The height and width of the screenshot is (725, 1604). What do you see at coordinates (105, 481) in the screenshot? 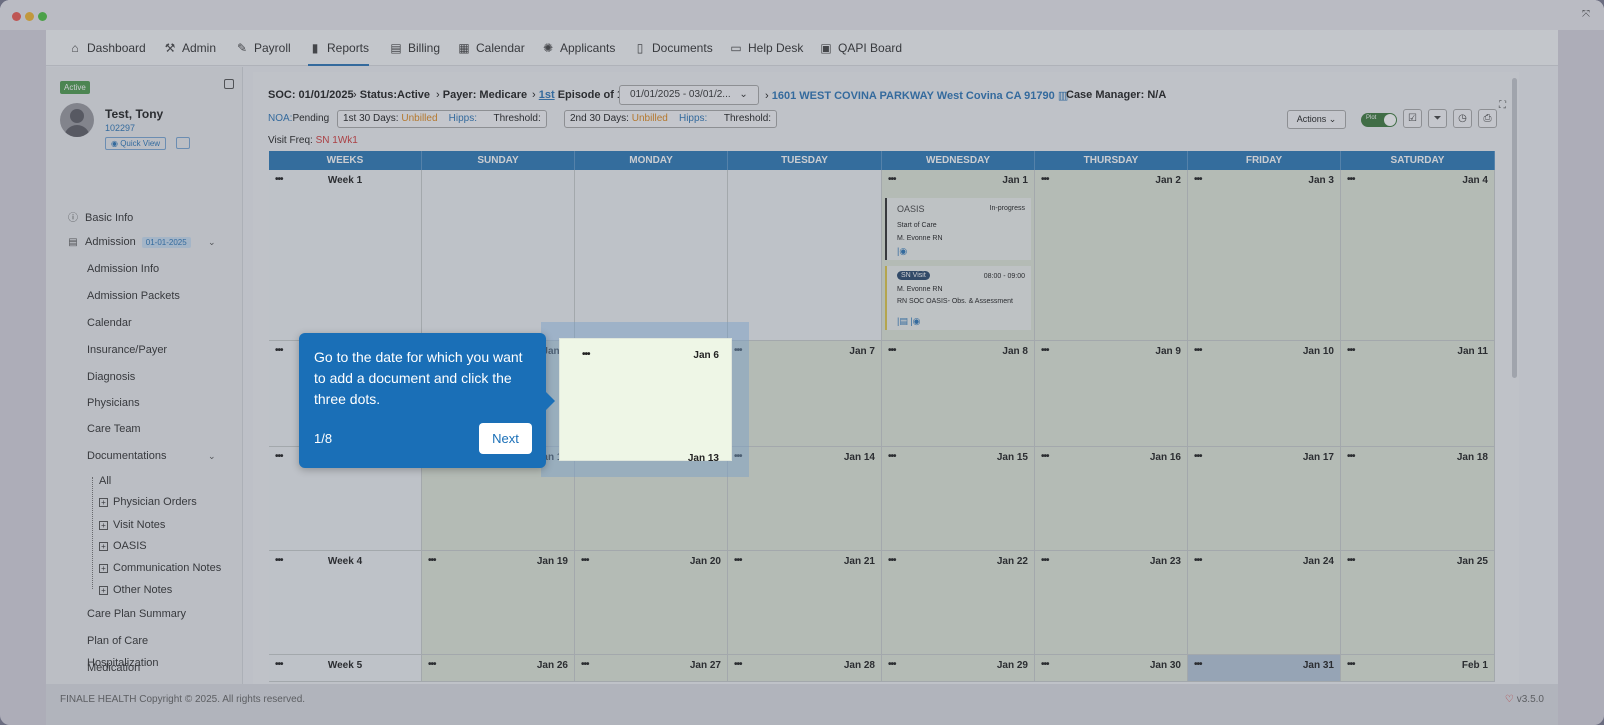
I see `tree-item-all: All` at bounding box center [105, 481].